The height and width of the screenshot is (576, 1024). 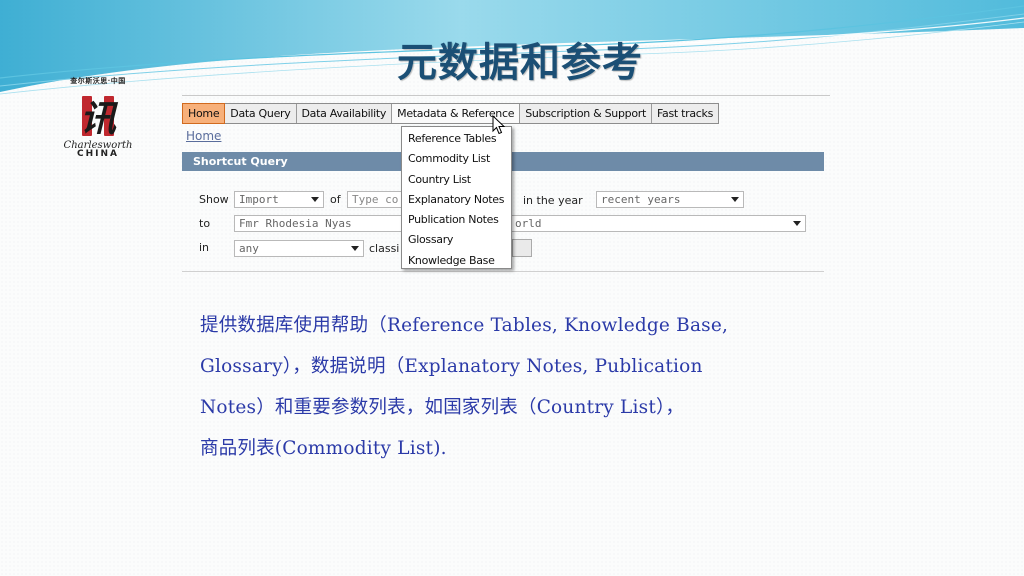 I want to click on company-logo: 查尔斯沃思·中国 讯 Charlesworth CHINA, so click(x=98, y=123).